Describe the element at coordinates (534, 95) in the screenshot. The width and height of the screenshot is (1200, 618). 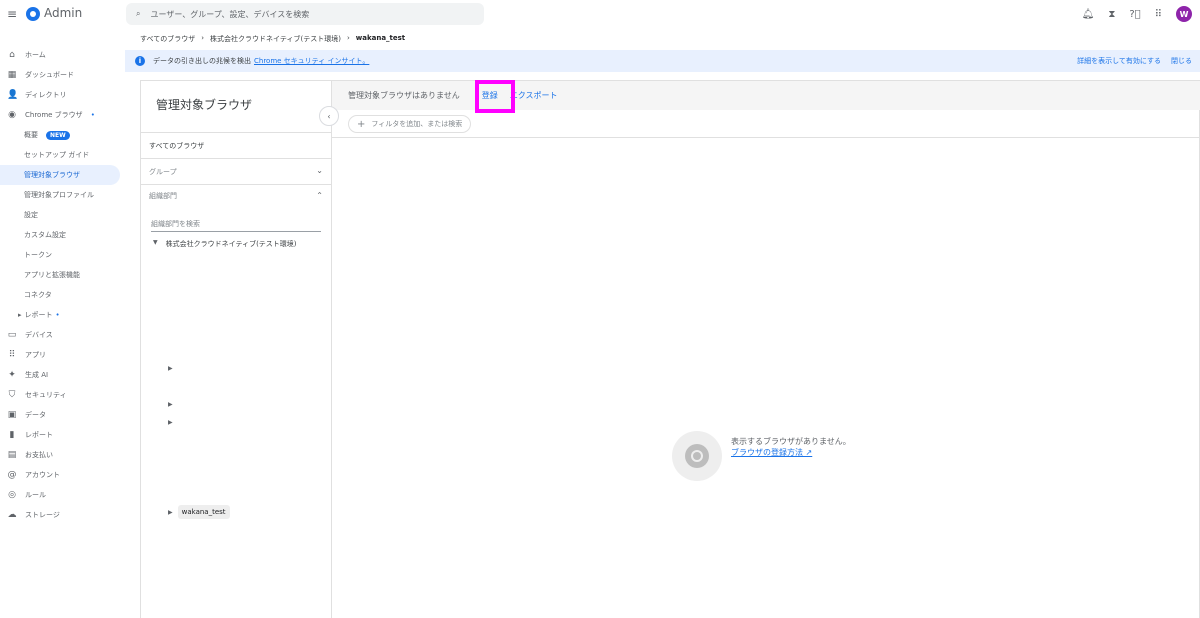
I see `export-button: エクスポート` at that location.